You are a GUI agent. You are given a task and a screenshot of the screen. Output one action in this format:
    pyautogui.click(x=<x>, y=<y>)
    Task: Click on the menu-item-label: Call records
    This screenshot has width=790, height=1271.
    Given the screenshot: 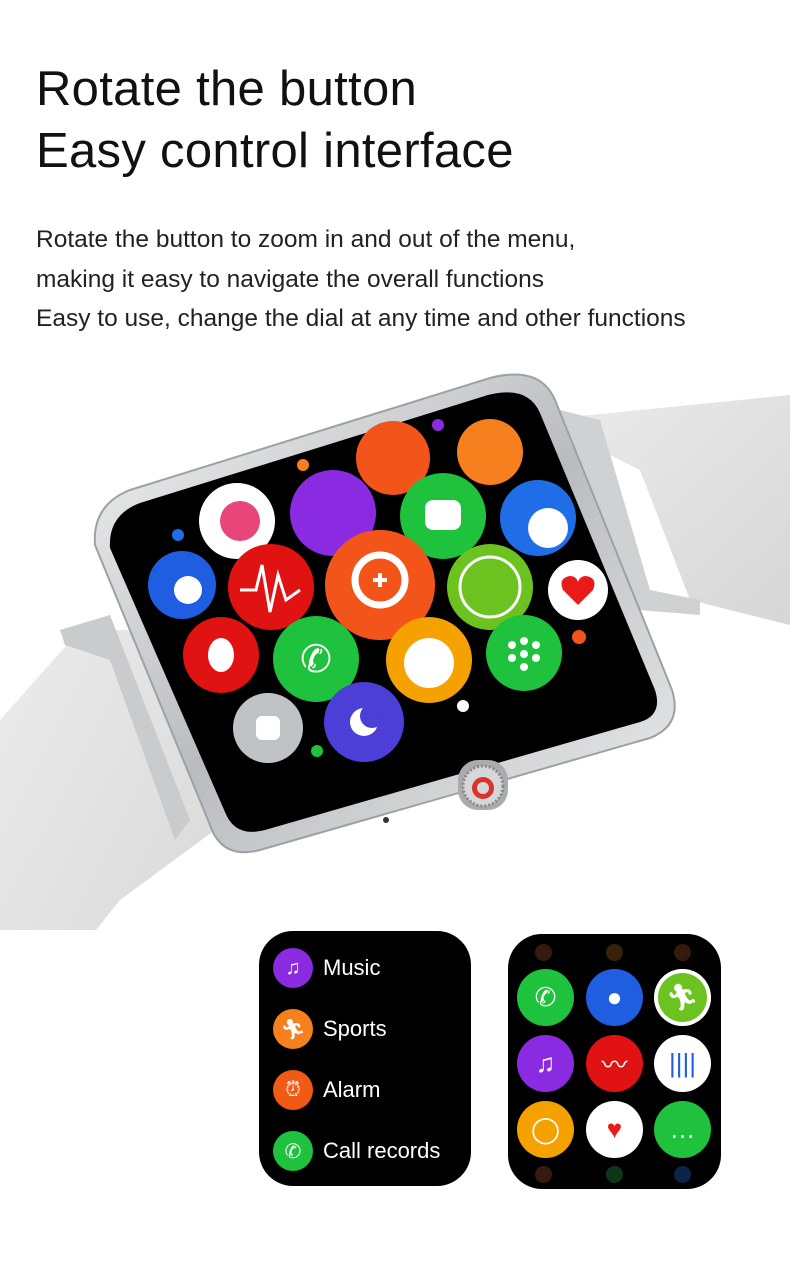 What is the action you would take?
    pyautogui.click(x=382, y=1150)
    